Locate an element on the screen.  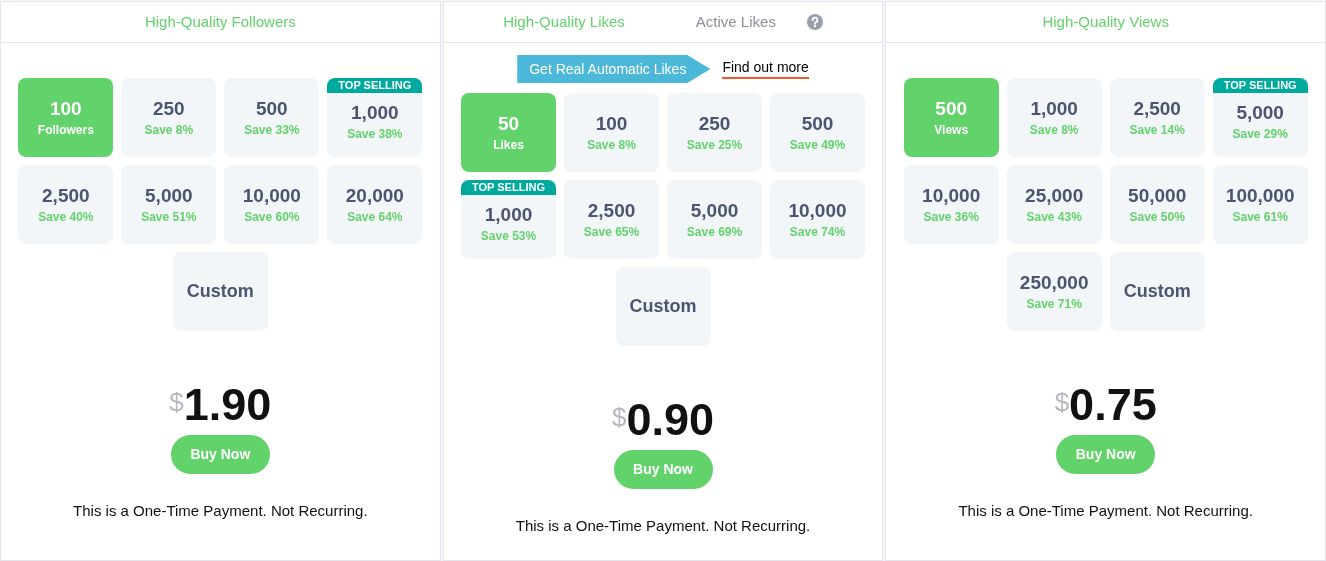
package-note: Save 38% is located at coordinates (375, 134).